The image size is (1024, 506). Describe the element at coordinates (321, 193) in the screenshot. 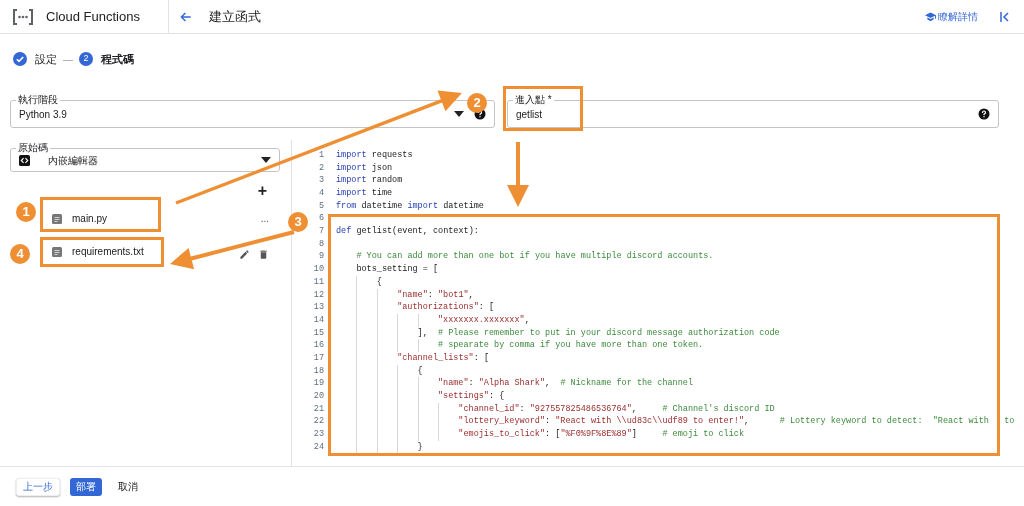

I see `line-number: 4` at that location.